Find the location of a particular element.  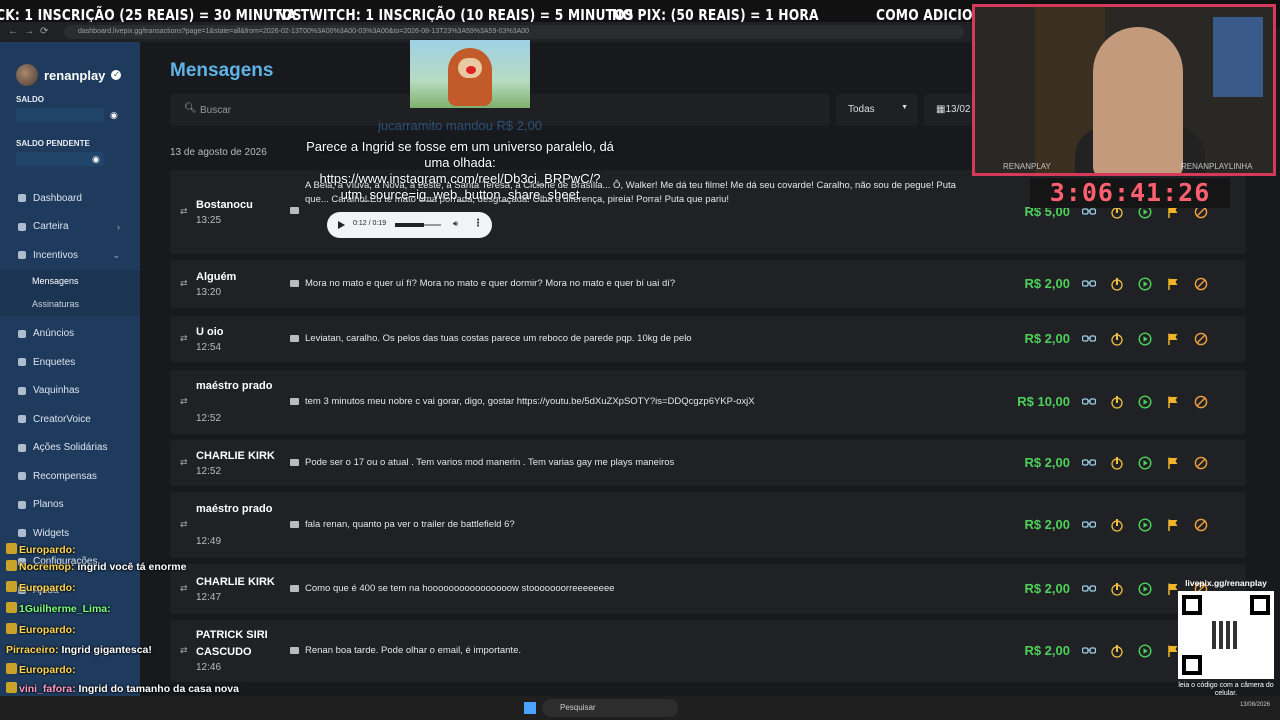

taskbar: Pesquisar 13/08/2026 is located at coordinates (640, 708).